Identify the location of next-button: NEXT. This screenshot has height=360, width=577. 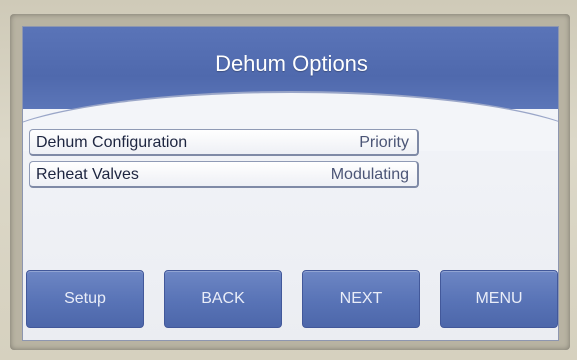
(361, 299).